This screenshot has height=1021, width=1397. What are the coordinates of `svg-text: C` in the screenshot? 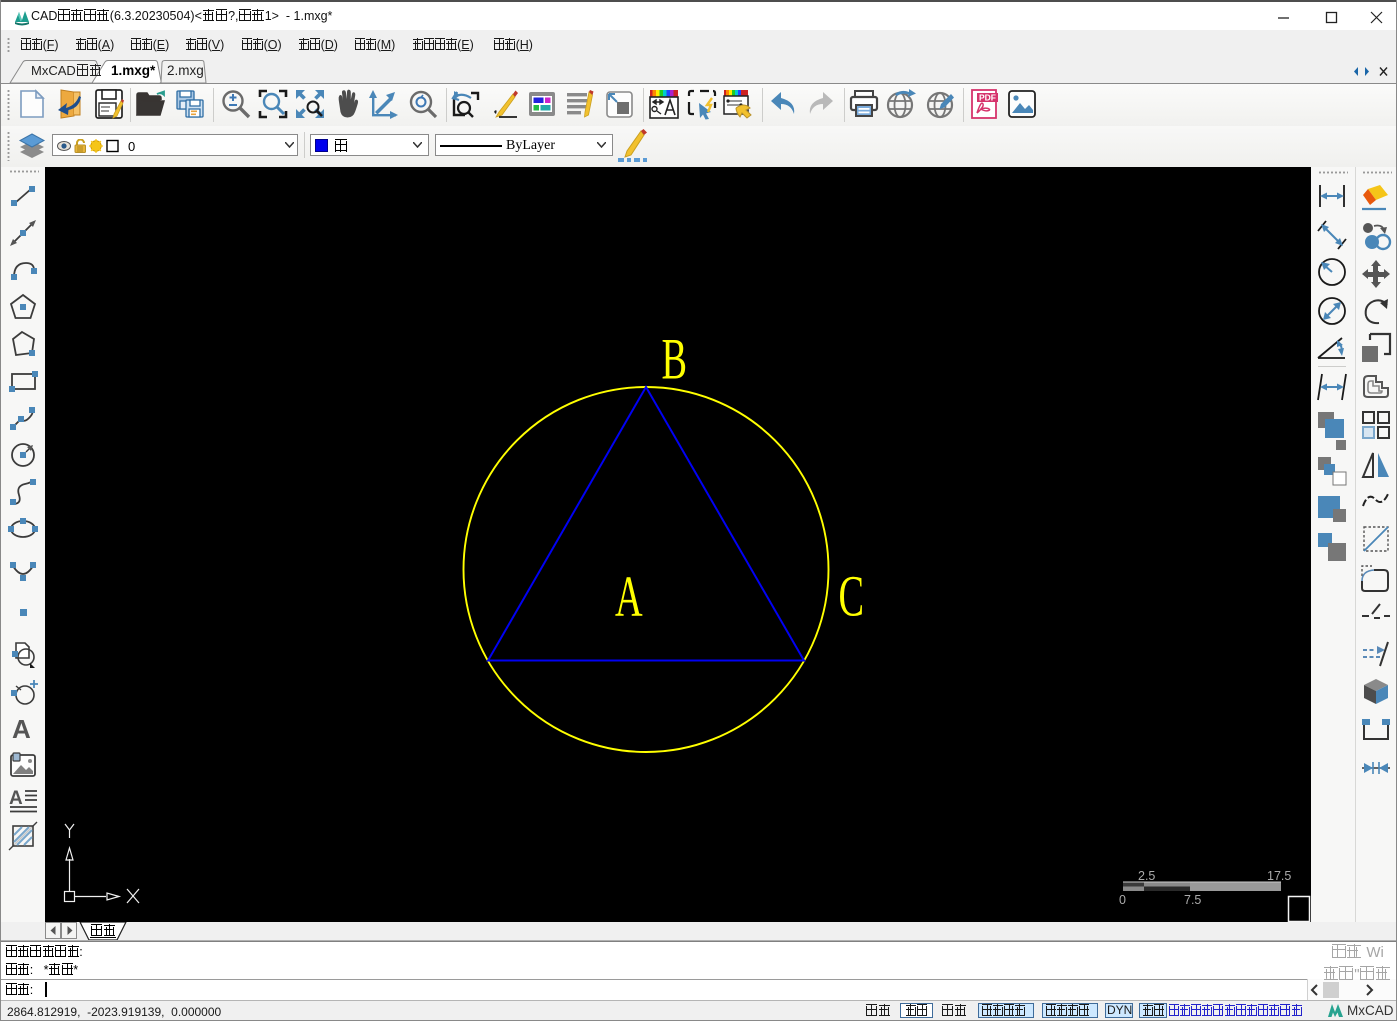 It's located at (852, 596).